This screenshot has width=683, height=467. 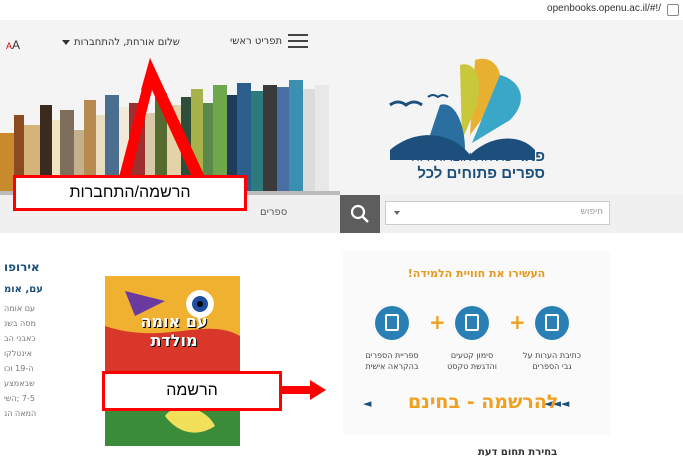 I want to click on main-menu-label: תפריט ראשי, so click(x=256, y=41).